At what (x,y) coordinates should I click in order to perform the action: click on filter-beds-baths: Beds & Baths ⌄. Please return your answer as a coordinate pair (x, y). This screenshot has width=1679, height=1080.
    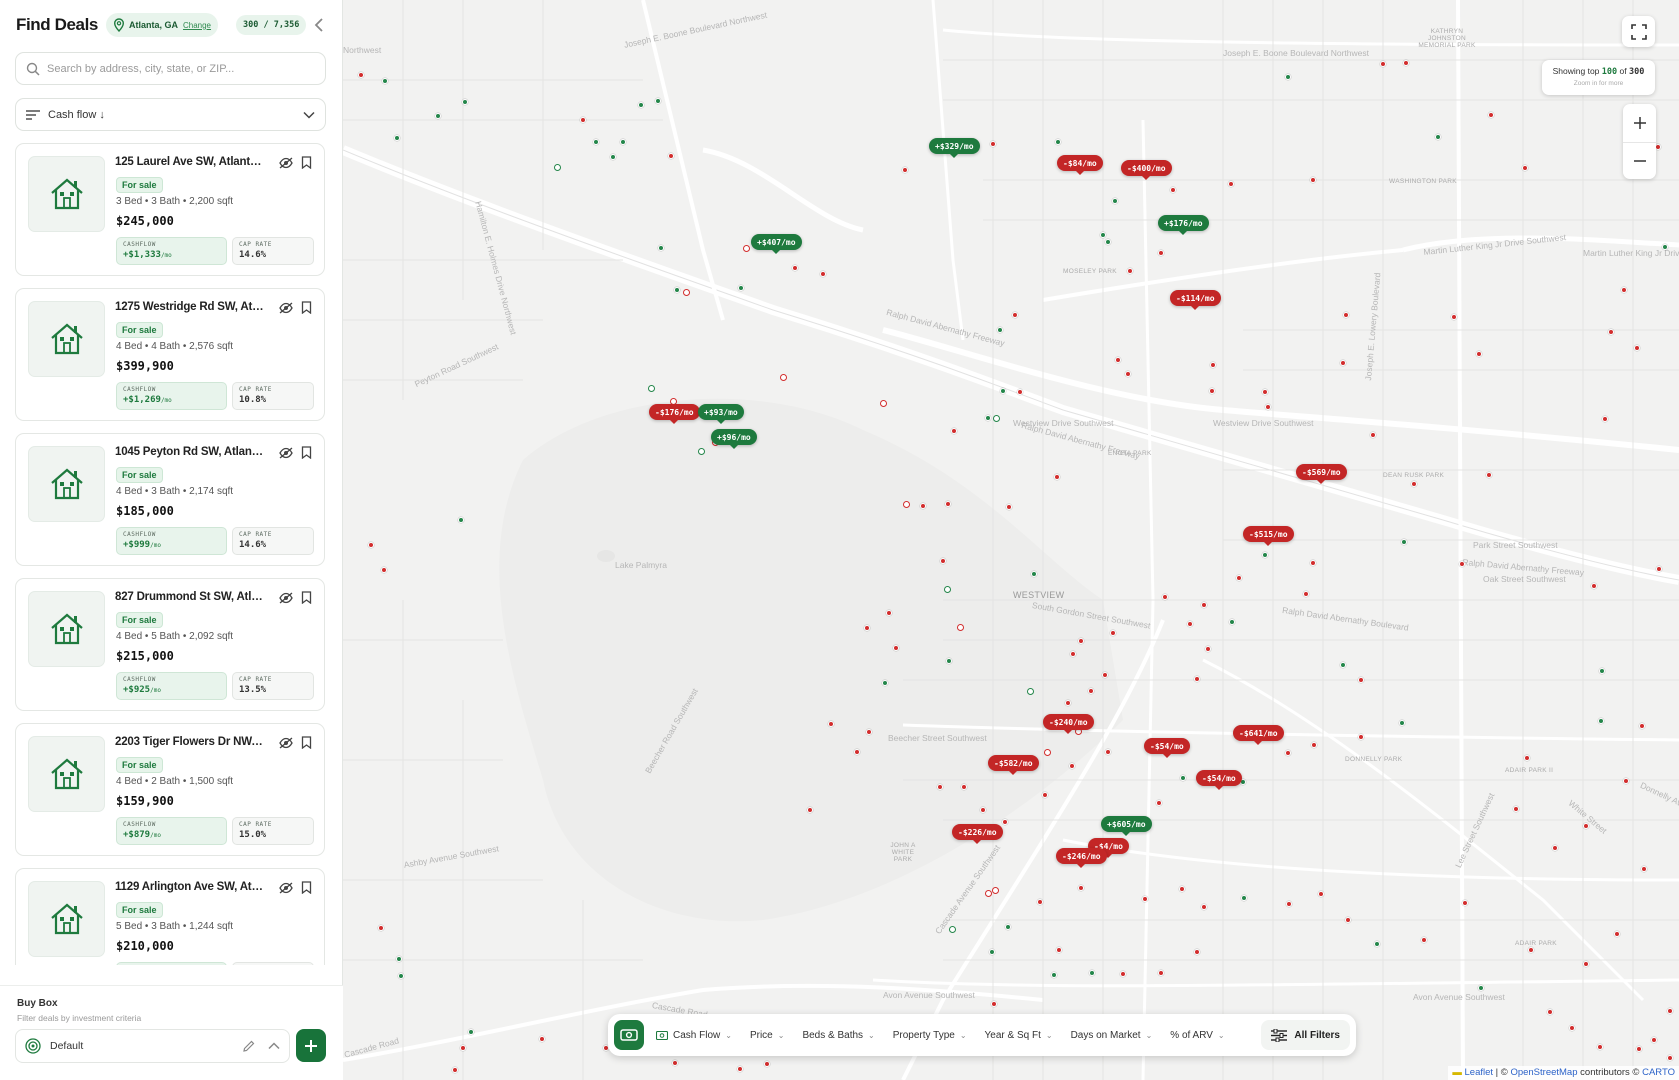
    Looking at the image, I should click on (838, 1035).